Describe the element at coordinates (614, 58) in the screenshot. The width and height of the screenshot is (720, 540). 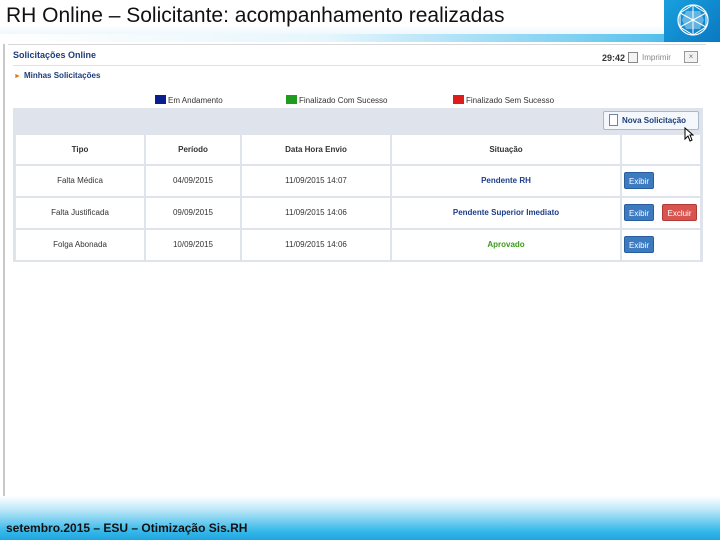
I see `session-timer: 29:42` at that location.